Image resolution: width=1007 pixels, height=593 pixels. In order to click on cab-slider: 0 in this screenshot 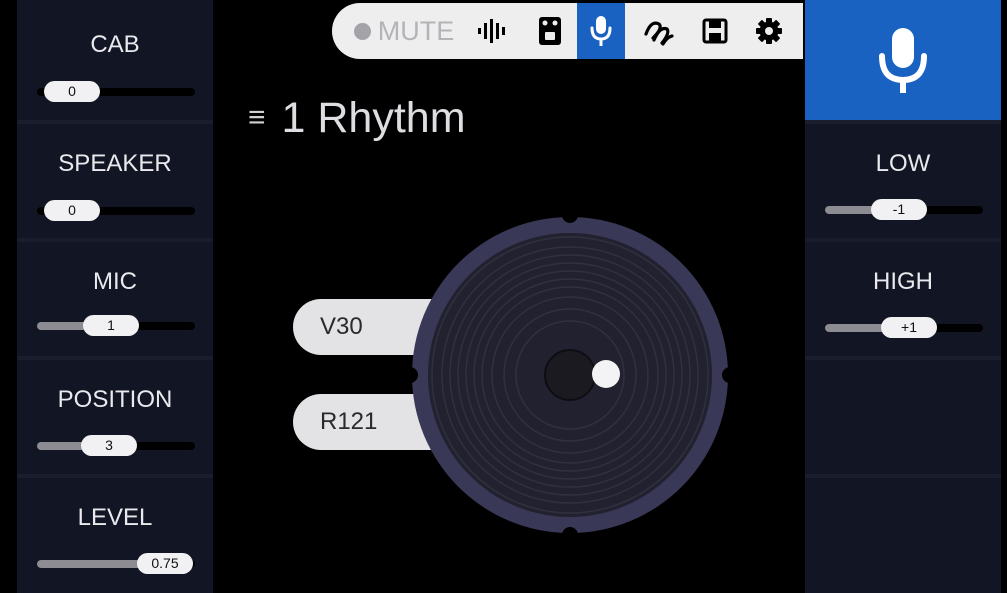, I will do `click(116, 91)`.